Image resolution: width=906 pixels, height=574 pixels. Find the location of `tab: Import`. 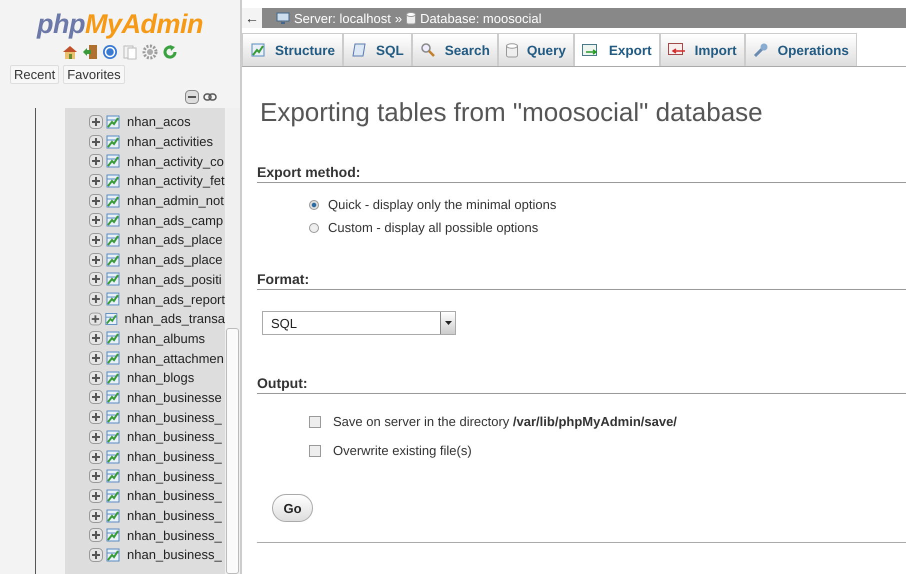

tab: Import is located at coordinates (702, 49).